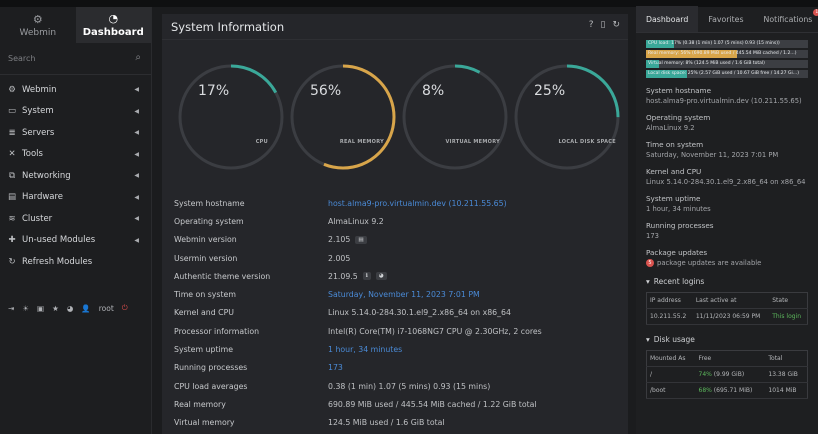 The width and height of the screenshot is (818, 434). Describe the element at coordinates (55, 308) in the screenshot. I see `star-icon: ★` at that location.